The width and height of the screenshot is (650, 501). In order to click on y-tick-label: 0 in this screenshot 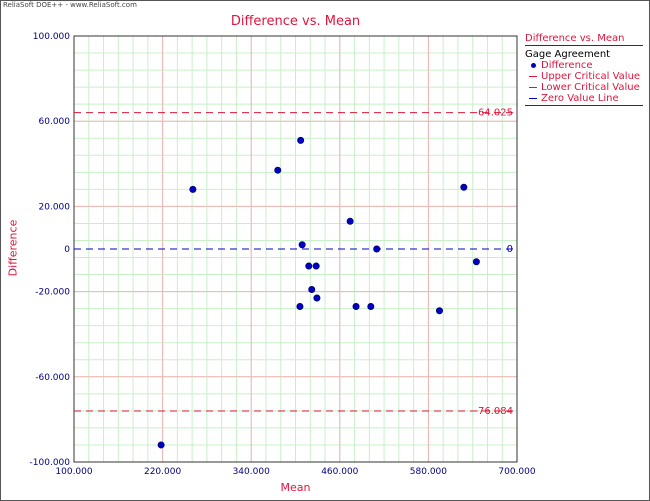, I will do `click(67, 250)`.